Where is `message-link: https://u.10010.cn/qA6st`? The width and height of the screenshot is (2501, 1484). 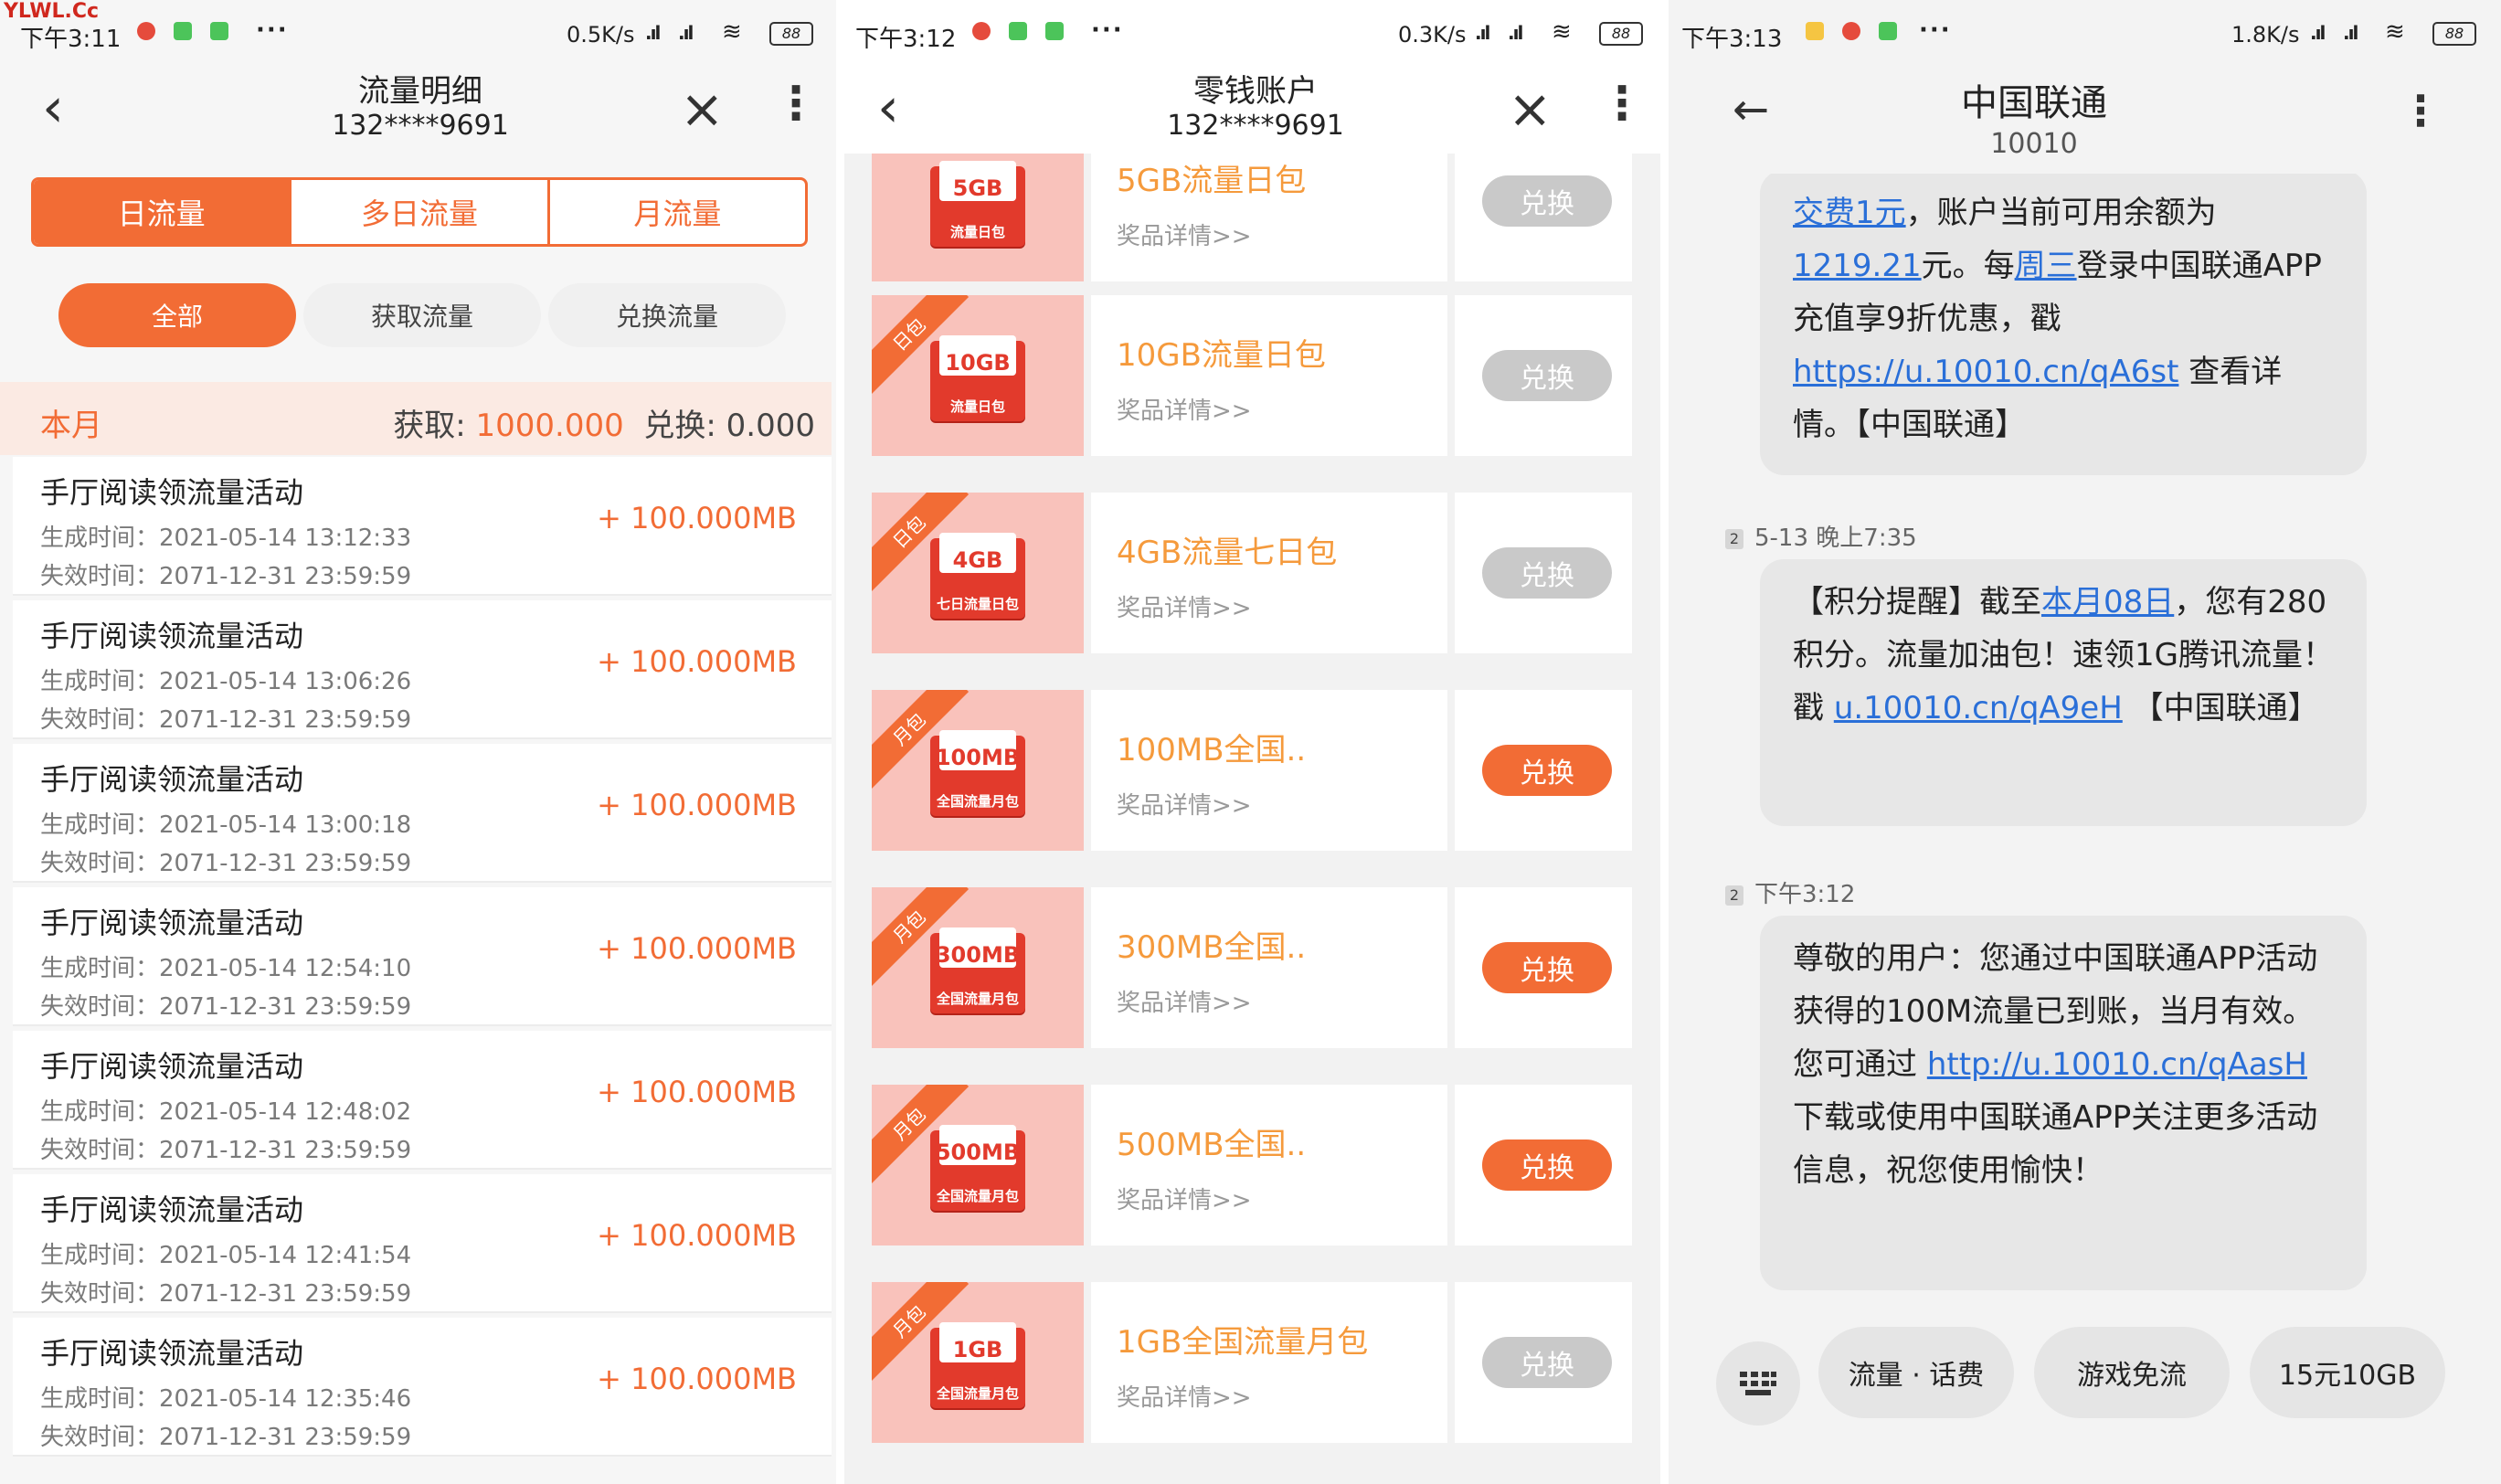 message-link: https://u.10010.cn/qA6st is located at coordinates (1985, 372).